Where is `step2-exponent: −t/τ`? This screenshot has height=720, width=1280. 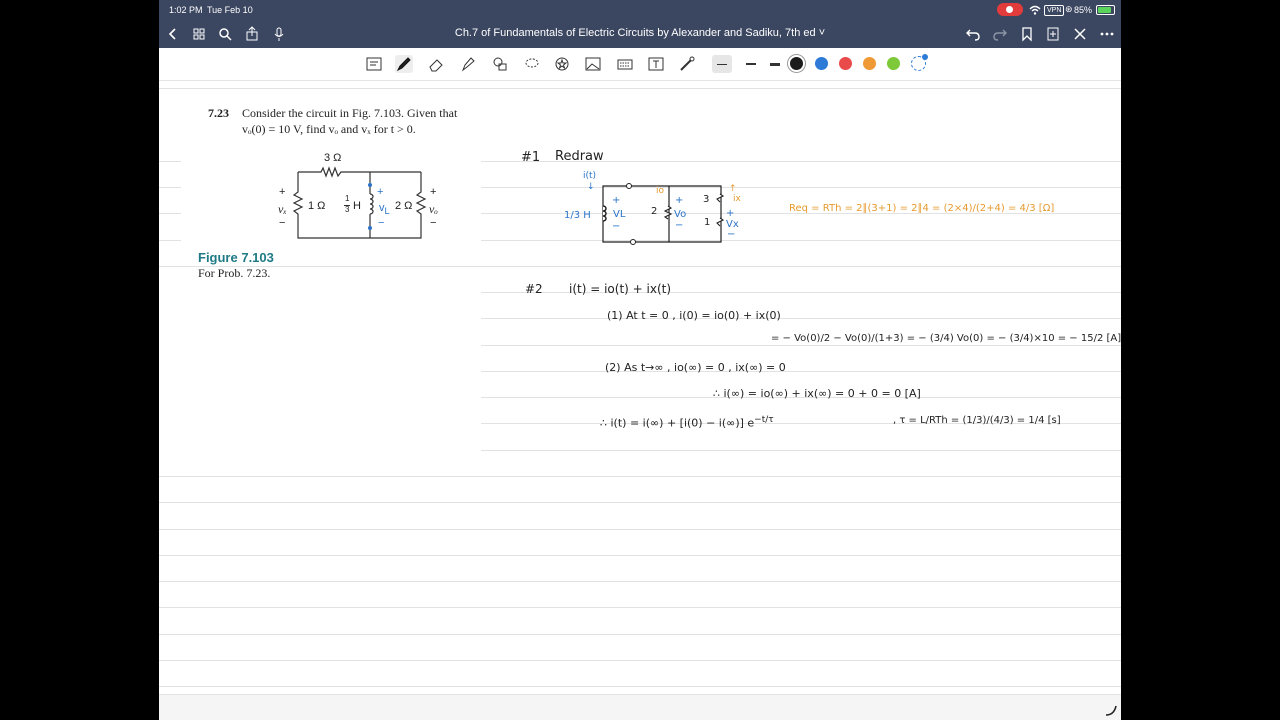
step2-exponent: −t/τ is located at coordinates (764, 420).